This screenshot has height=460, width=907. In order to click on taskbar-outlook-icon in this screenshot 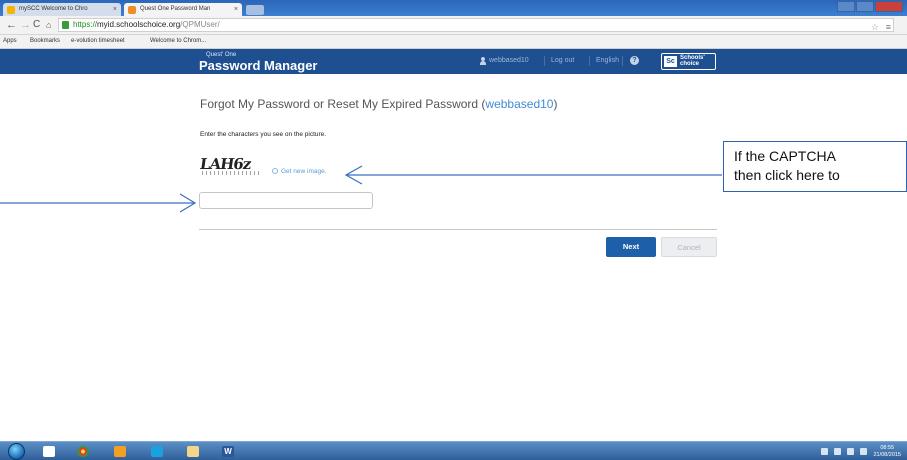, I will do `click(120, 451)`.